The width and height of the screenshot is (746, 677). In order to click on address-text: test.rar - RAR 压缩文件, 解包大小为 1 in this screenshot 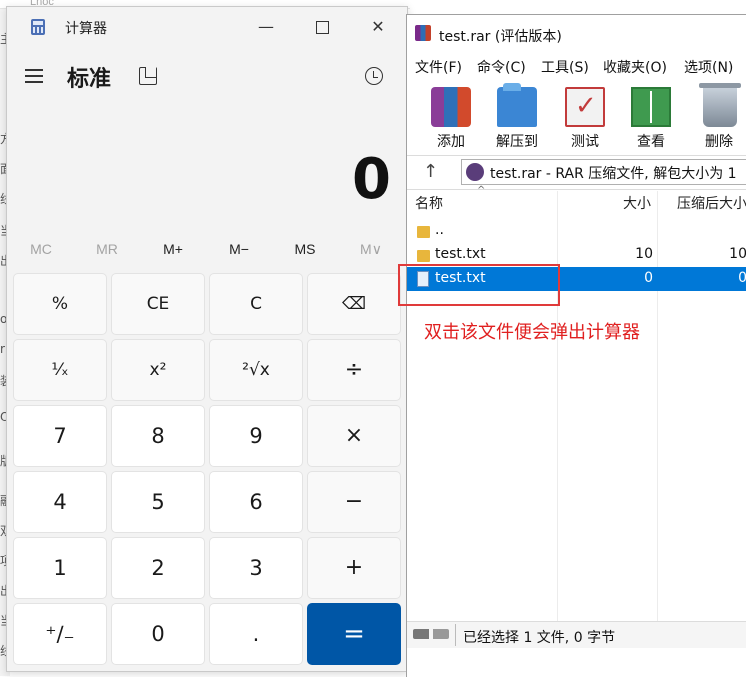, I will do `click(613, 174)`.